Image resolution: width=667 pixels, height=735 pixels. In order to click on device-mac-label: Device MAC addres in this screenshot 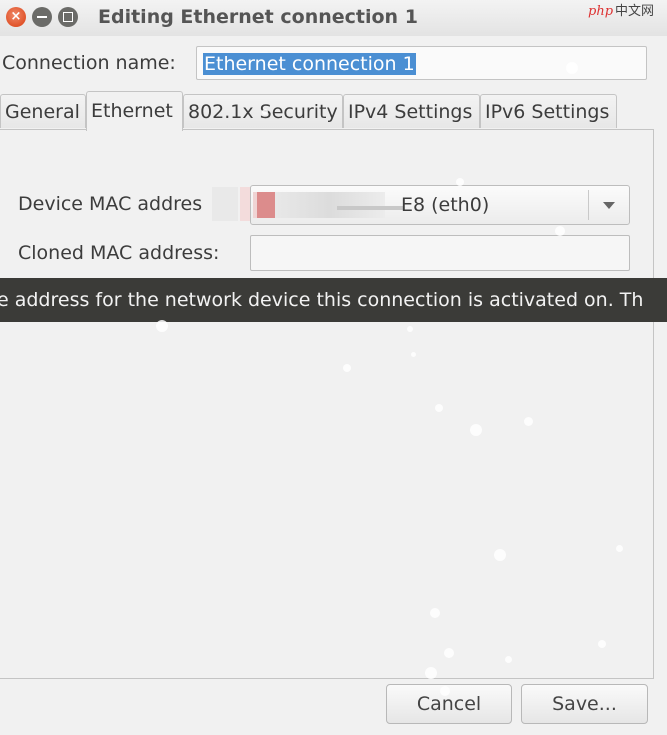, I will do `click(110, 204)`.